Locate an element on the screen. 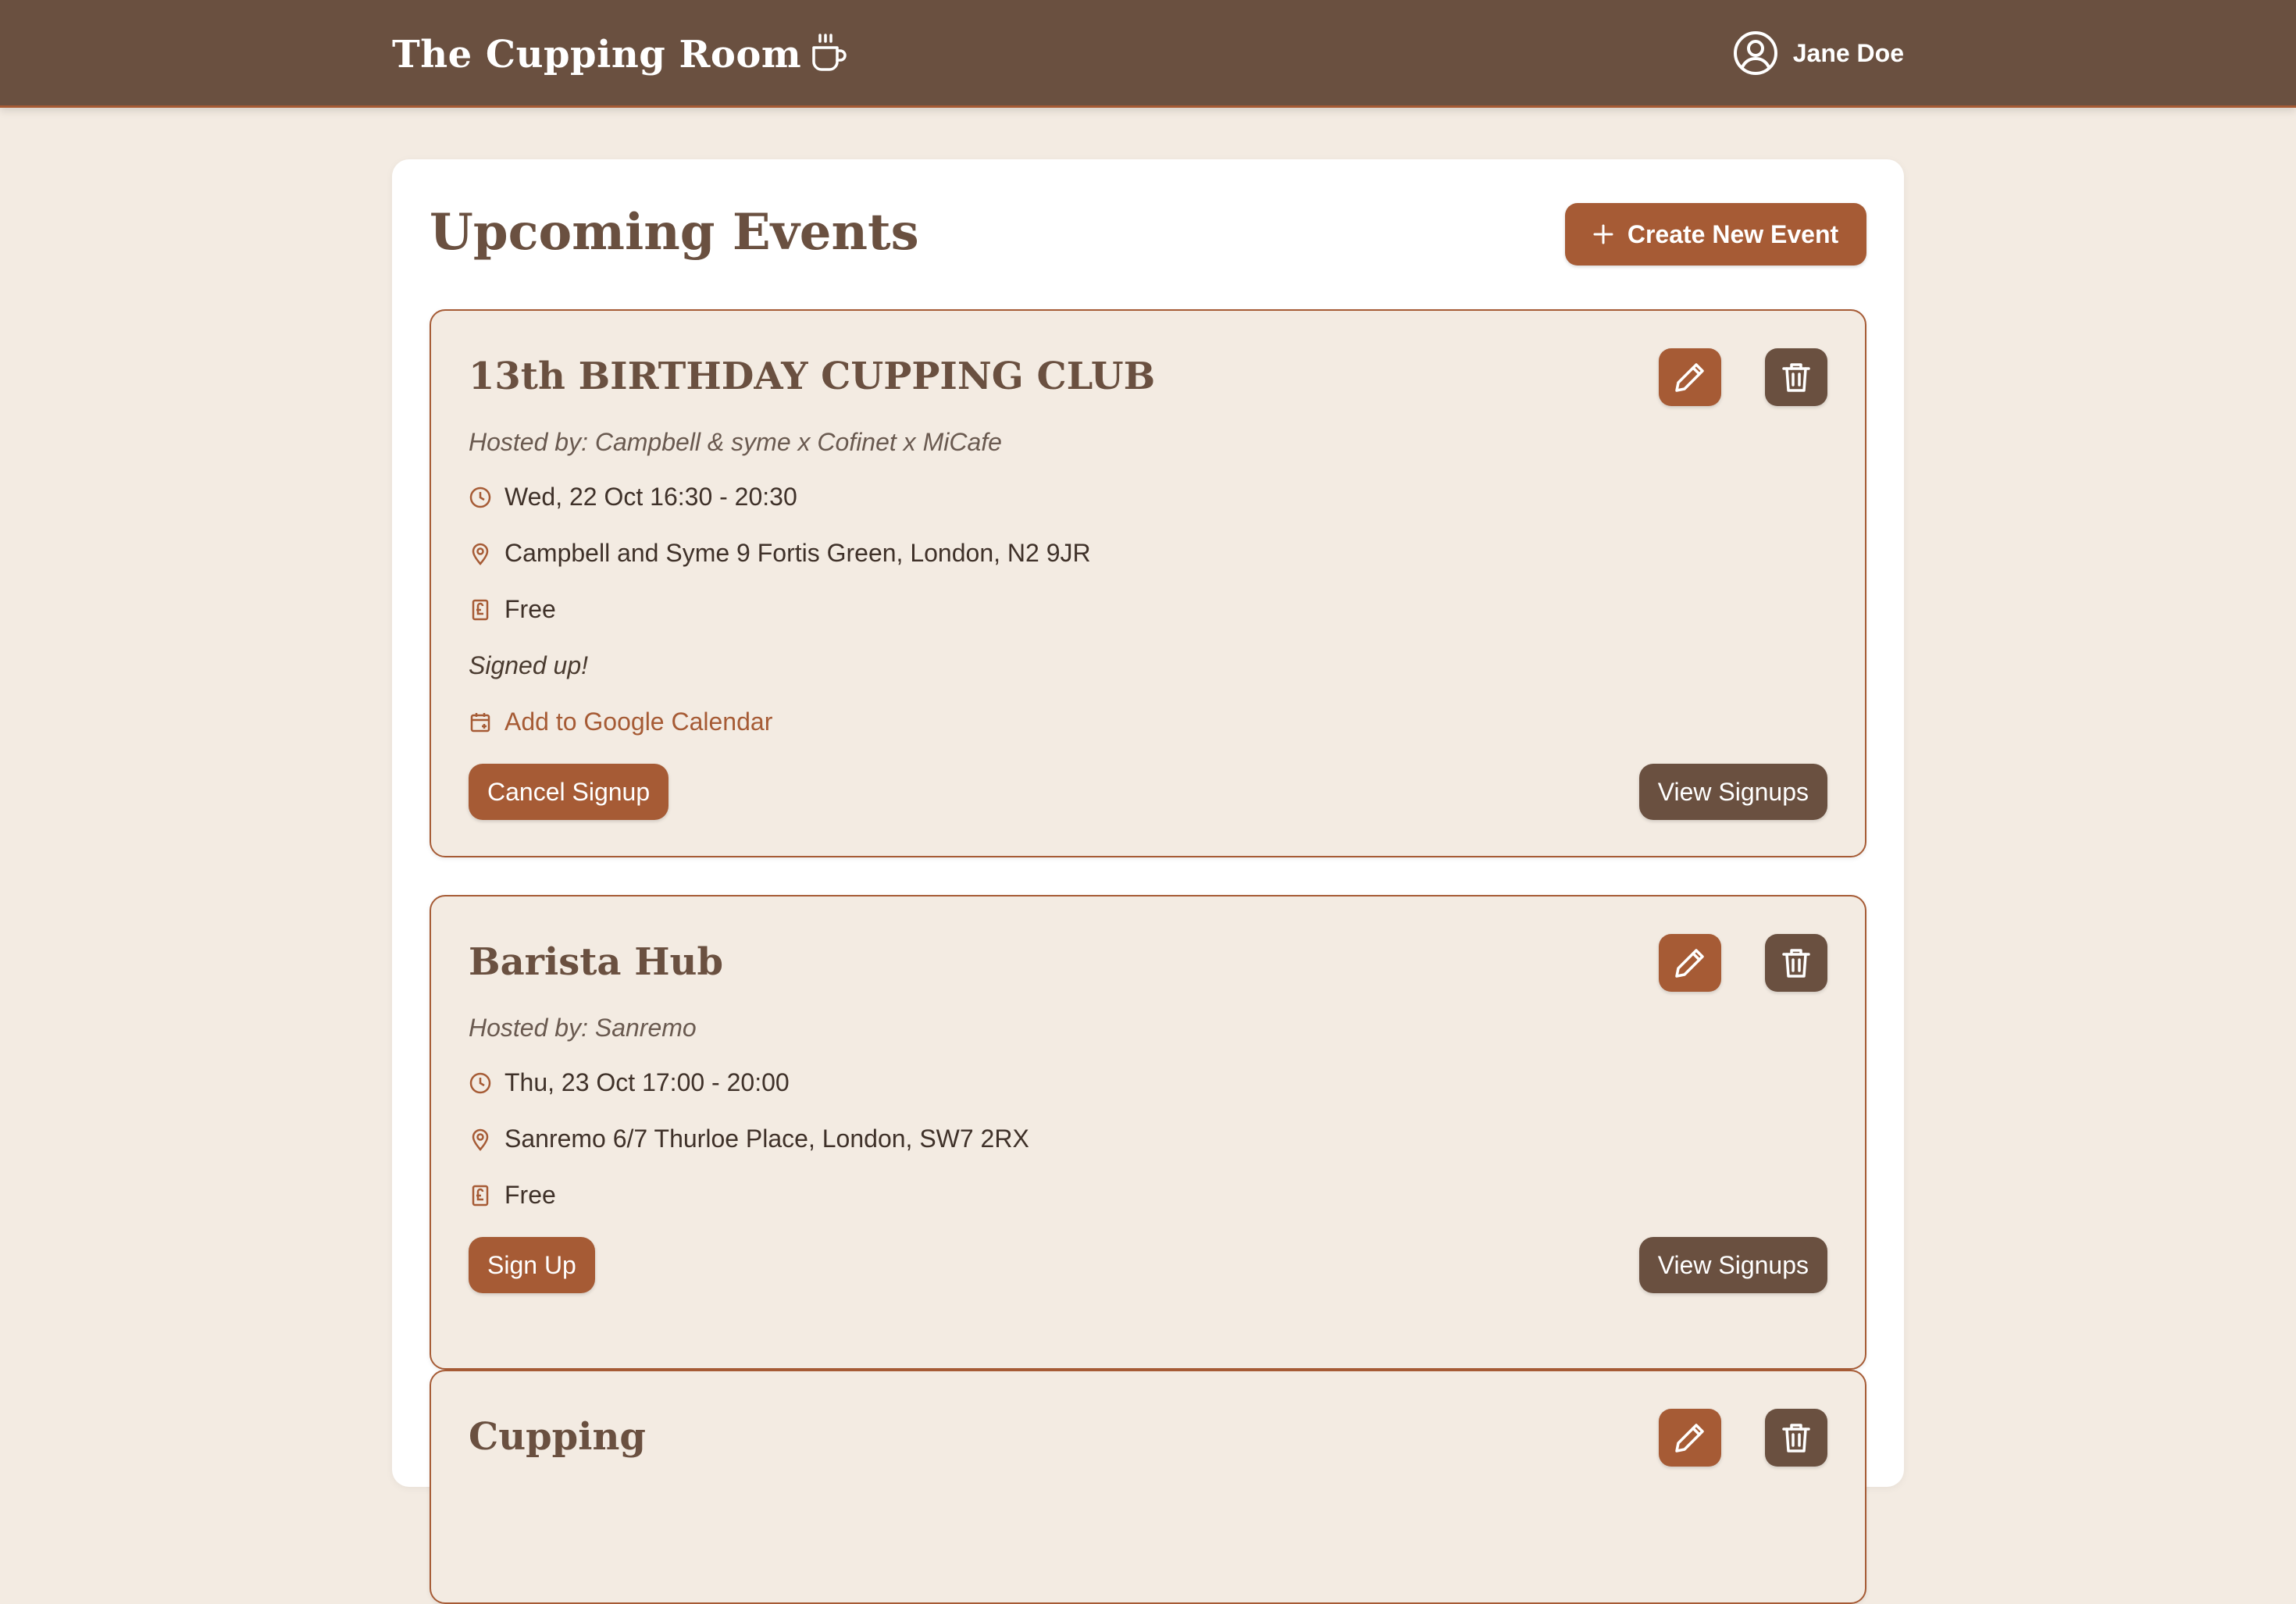 Image resolution: width=2296 pixels, height=1604 pixels. top-navigation-bar: The Cupping Room Jane Doe is located at coordinates (1148, 54).